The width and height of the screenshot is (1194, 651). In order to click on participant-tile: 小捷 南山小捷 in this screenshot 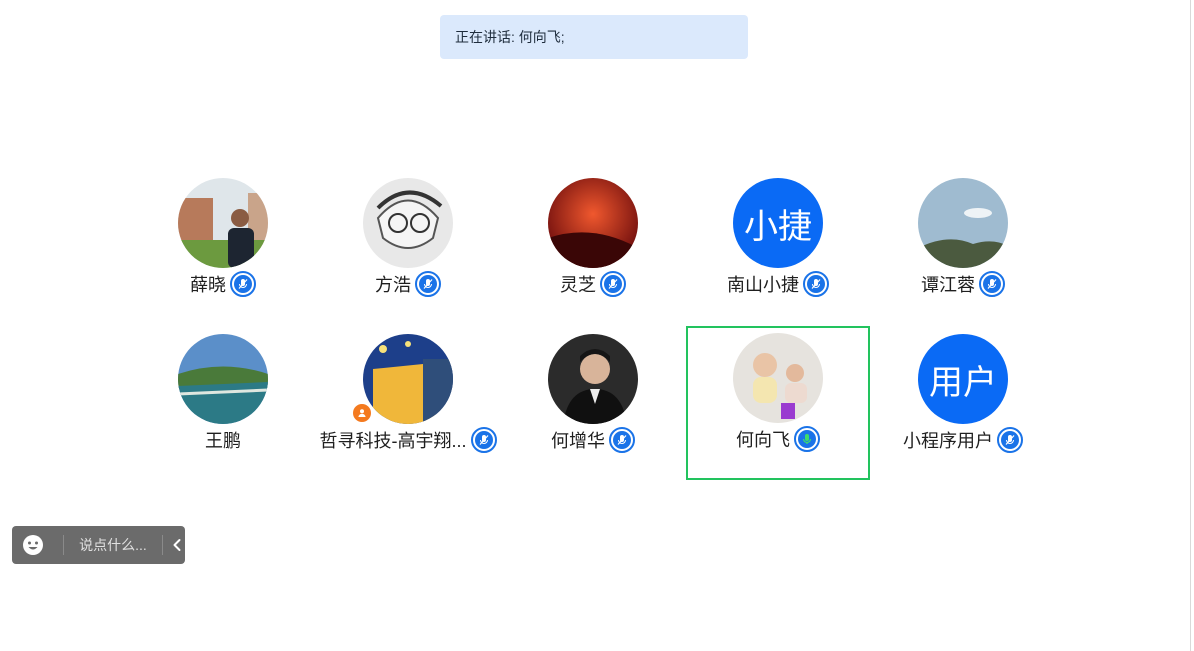, I will do `click(778, 248)`.